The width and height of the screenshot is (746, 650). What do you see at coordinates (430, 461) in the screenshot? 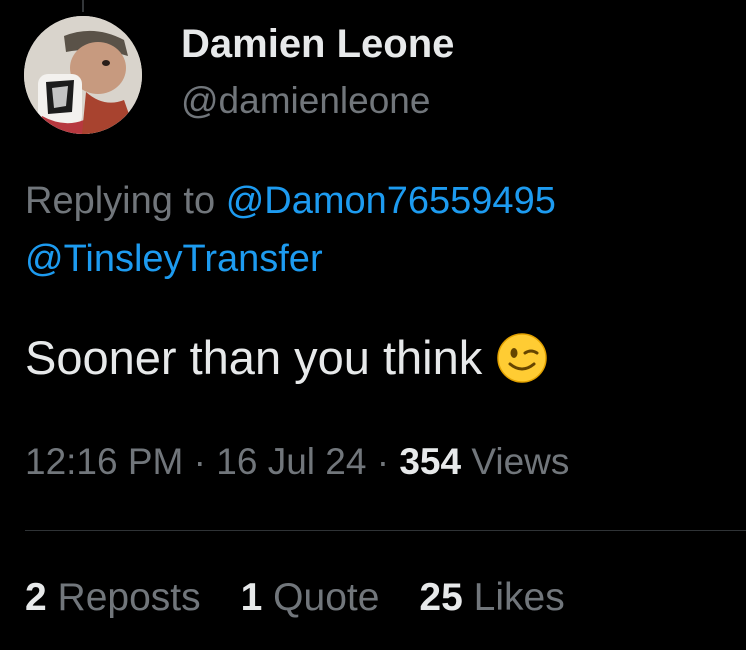
I see `views-count: 354` at bounding box center [430, 461].